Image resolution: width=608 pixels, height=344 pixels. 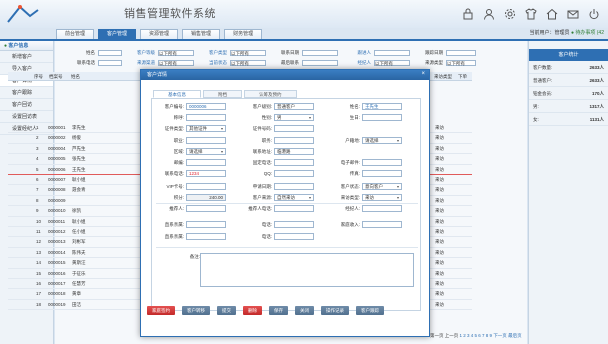 What do you see at coordinates (26, 93) in the screenshot?
I see `sidebar-item-track: 客户跟踪` at bounding box center [26, 93].